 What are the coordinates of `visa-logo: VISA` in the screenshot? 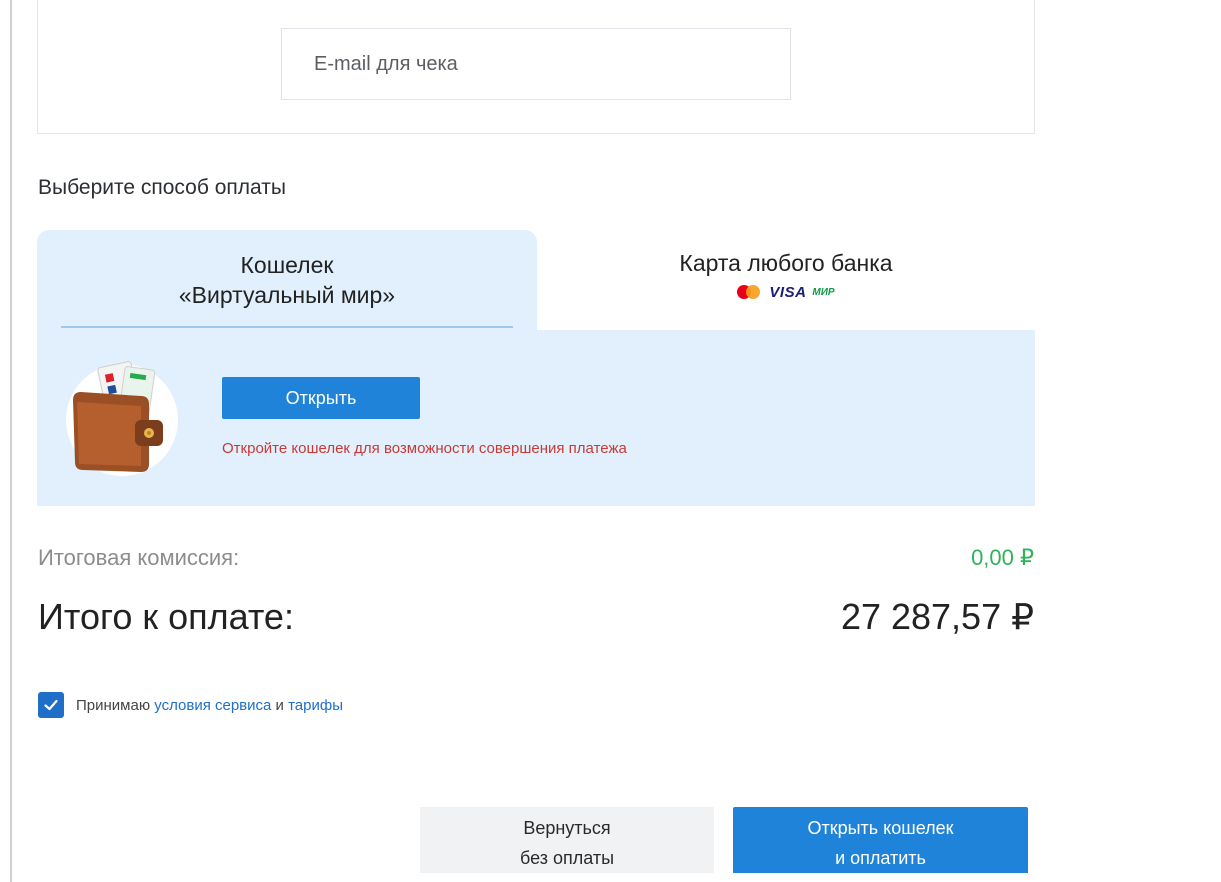 It's located at (788, 292).